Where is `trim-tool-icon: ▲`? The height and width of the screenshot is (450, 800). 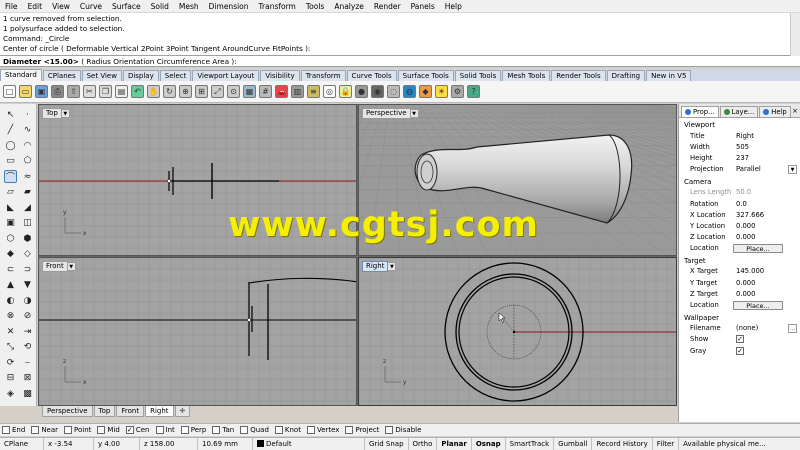
trim-tool-icon: ▲ is located at coordinates (10, 285).